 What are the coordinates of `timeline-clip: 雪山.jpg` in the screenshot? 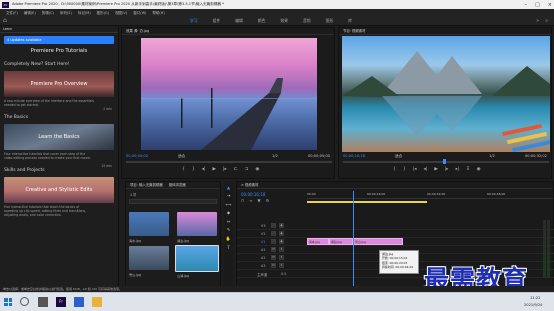 It's located at (378, 241).